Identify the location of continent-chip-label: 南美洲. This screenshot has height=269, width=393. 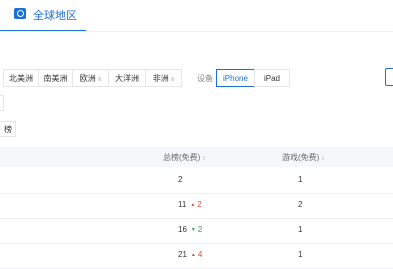
(55, 78).